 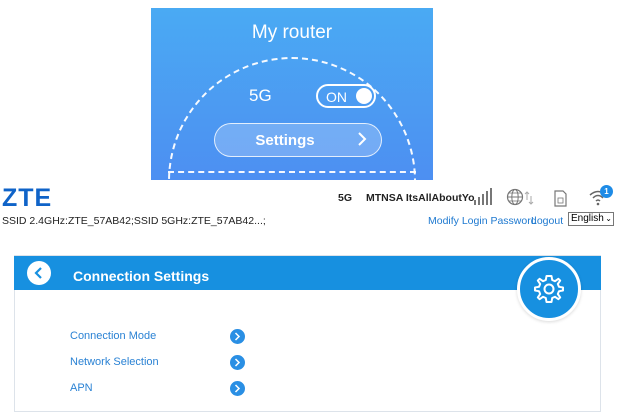 I want to click on menu-item-apn: APN, so click(x=81, y=388).